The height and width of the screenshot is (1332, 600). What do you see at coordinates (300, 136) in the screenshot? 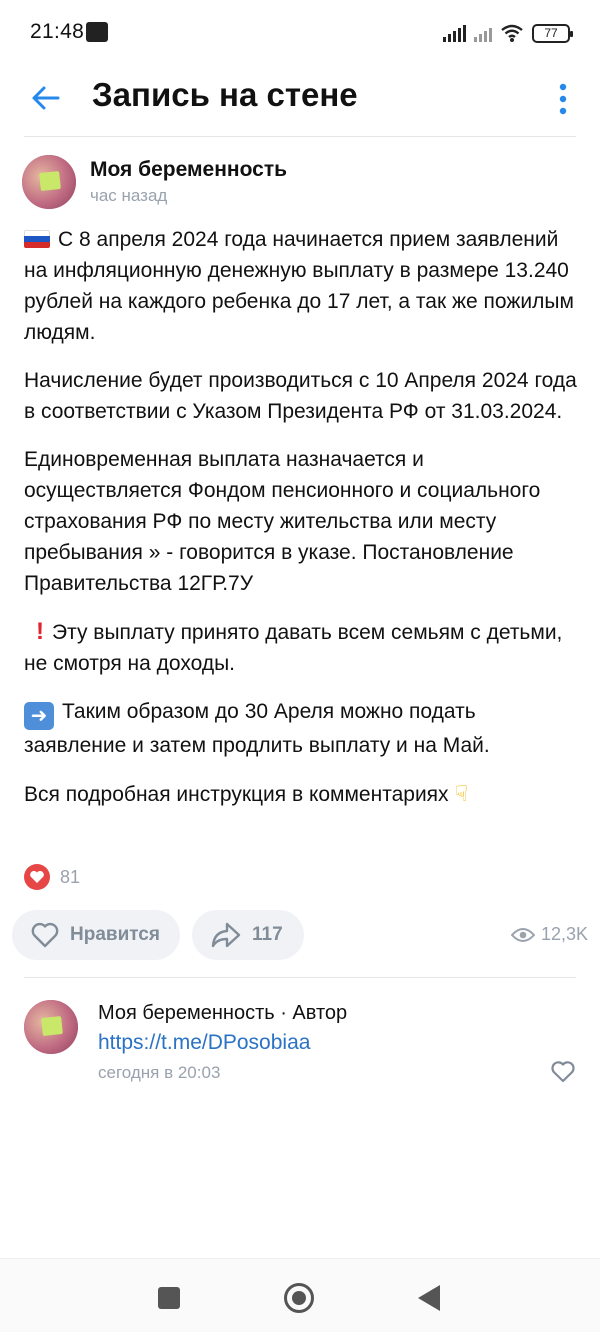
I see `header-divider` at bounding box center [300, 136].